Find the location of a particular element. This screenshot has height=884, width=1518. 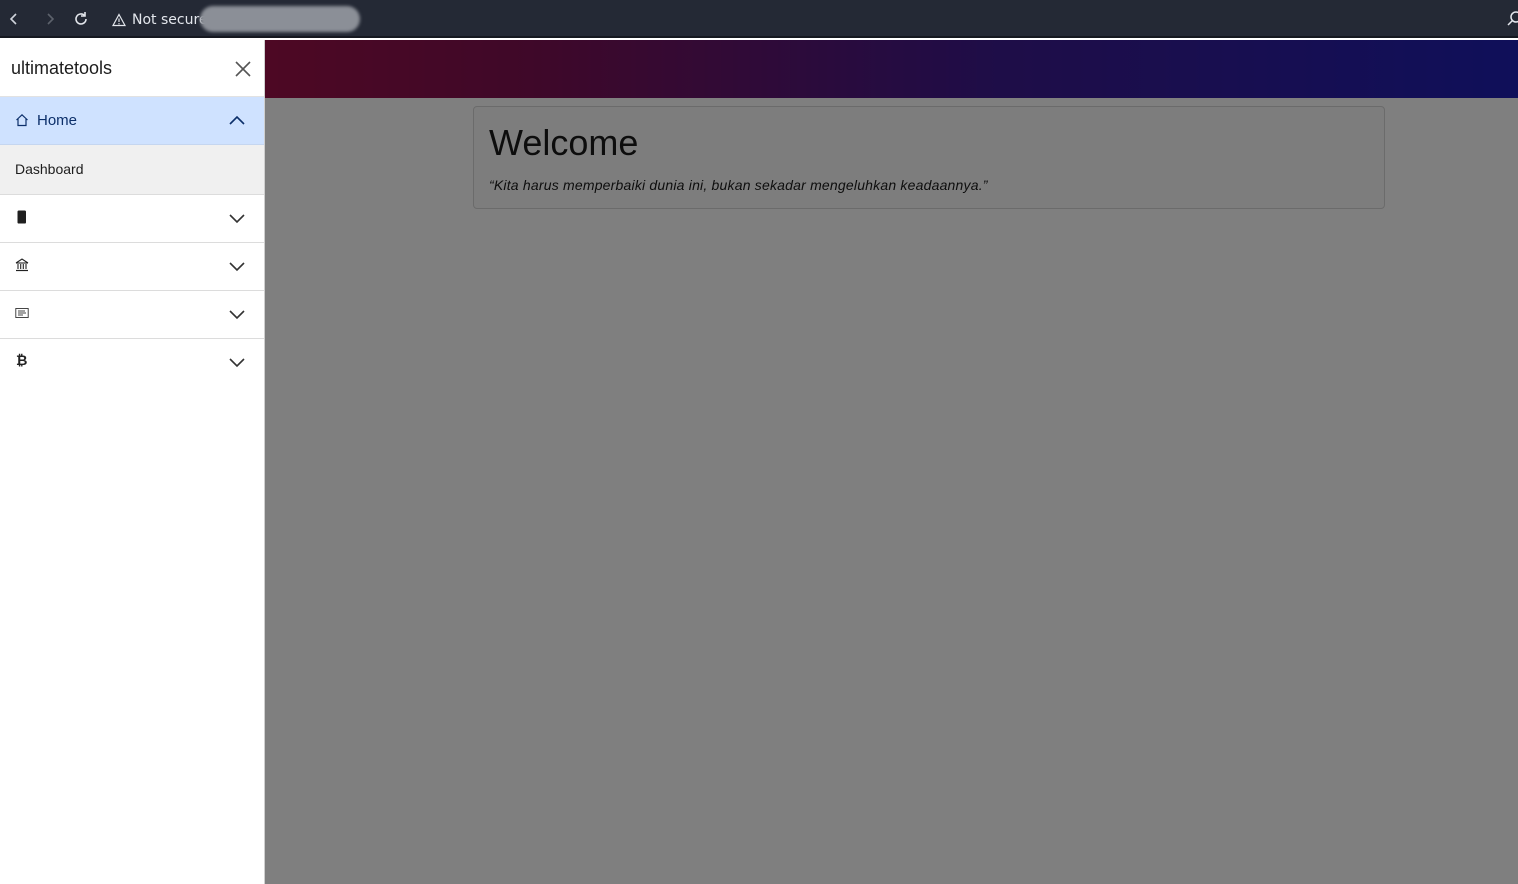

security-indicator: Not secure is located at coordinates (160, 20).